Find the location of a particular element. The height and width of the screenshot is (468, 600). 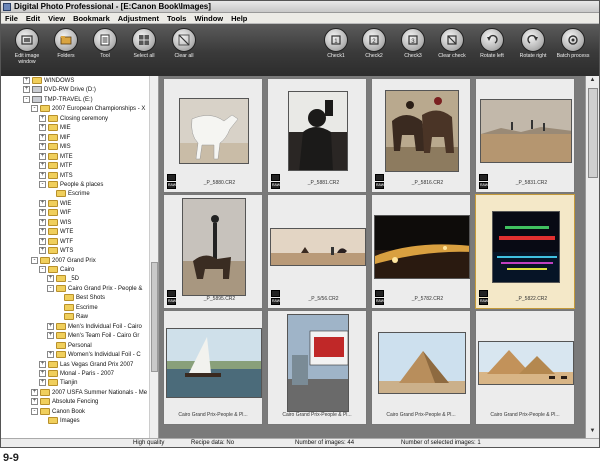

grid-scroll-thumb is located at coordinates (593, 133).